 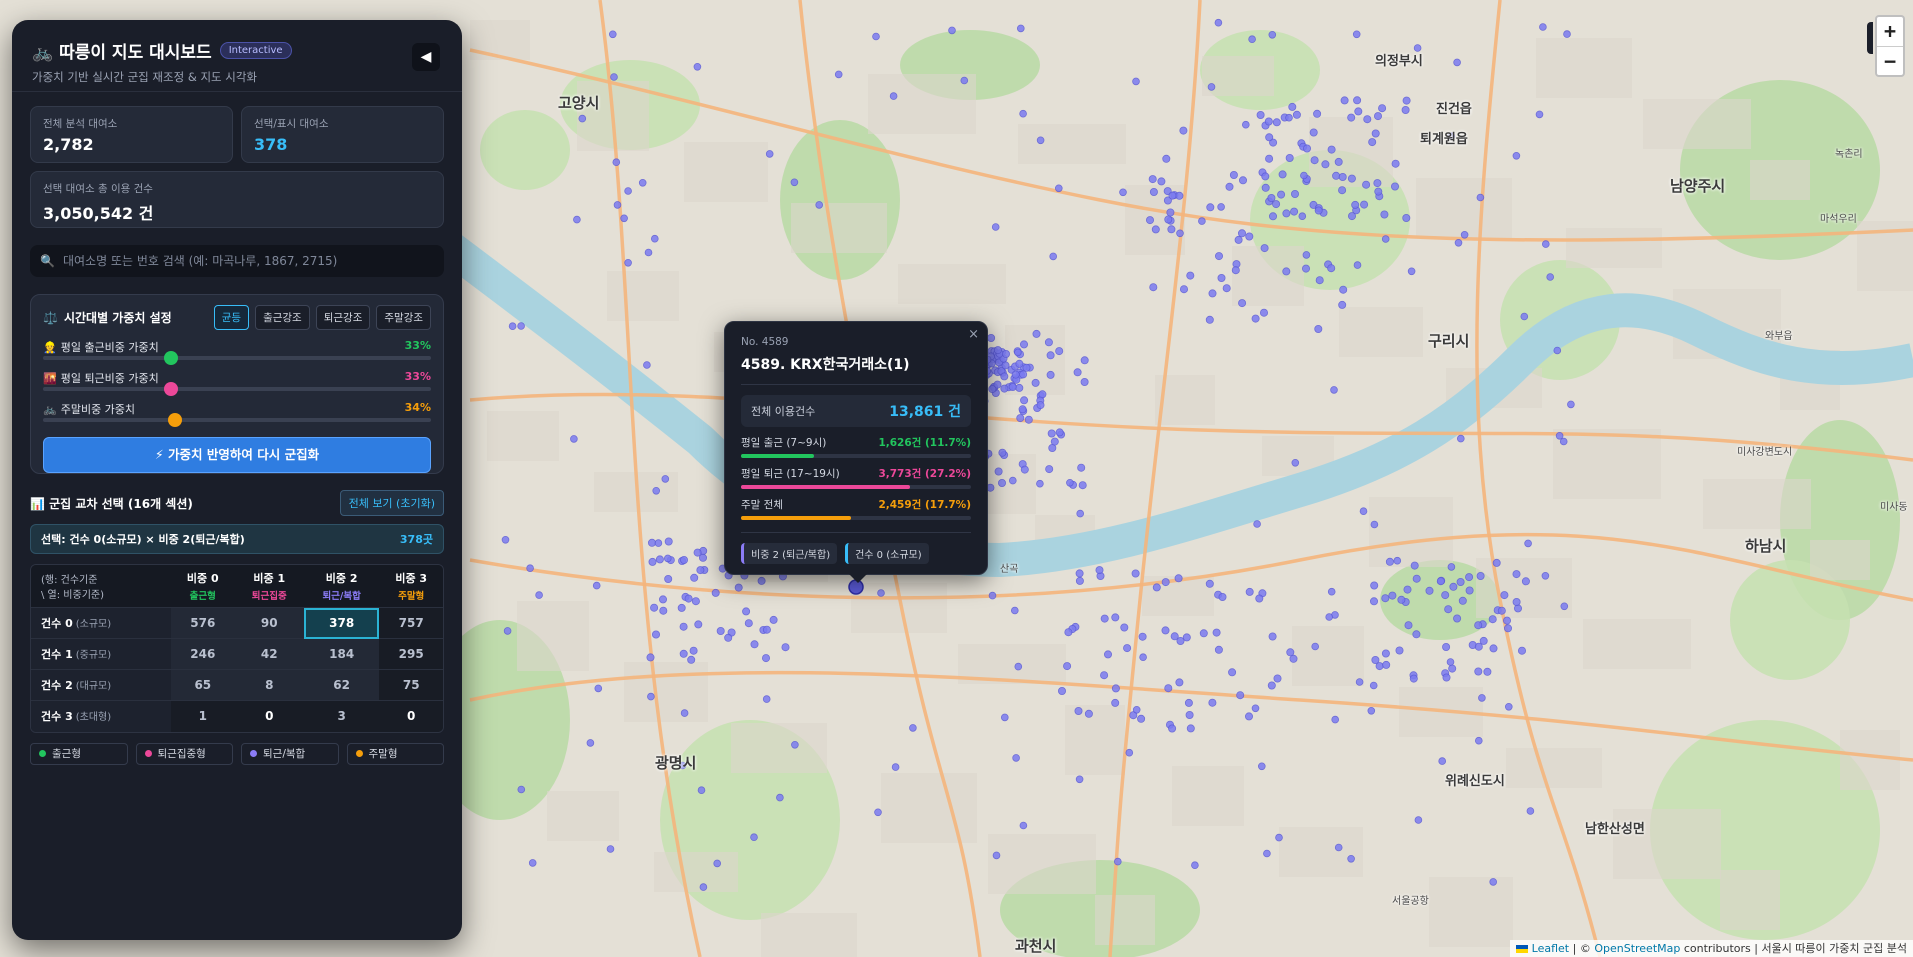 I want to click on matrix-cell: 42, so click(x=269, y=654).